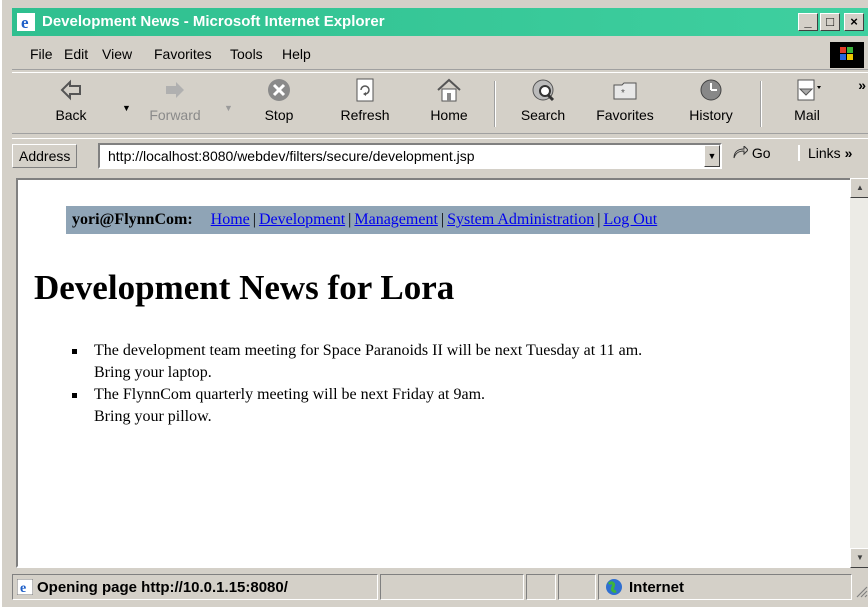 This screenshot has height=607, width=868. What do you see at coordinates (153, 416) in the screenshot?
I see `news-item-note: Bring your pillow.` at bounding box center [153, 416].